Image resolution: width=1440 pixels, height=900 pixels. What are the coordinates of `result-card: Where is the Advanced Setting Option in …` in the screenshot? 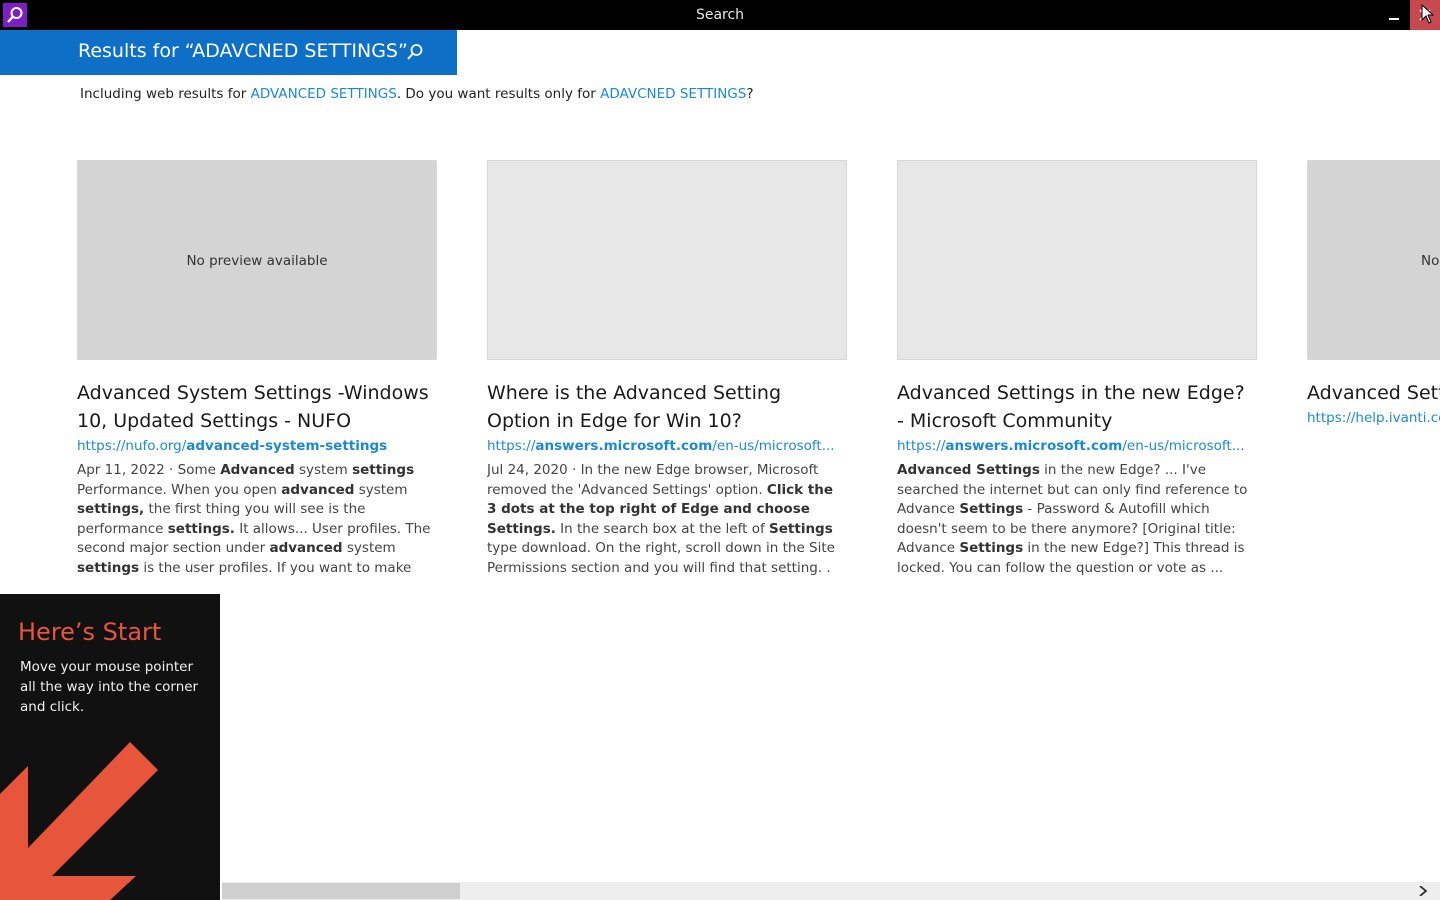 It's located at (667, 369).